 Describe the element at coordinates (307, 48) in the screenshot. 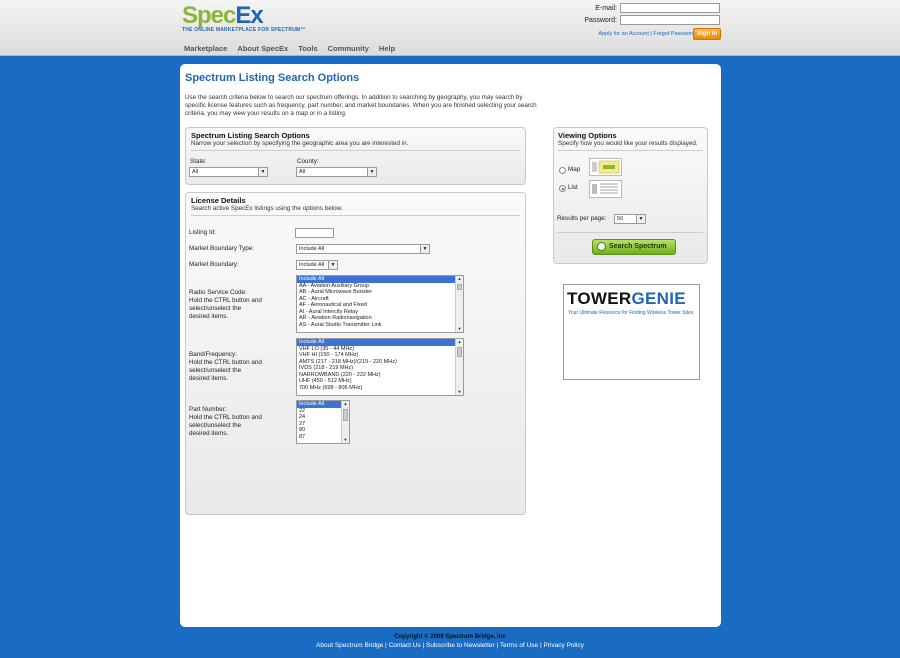

I see `nav-tools: Tools` at that location.